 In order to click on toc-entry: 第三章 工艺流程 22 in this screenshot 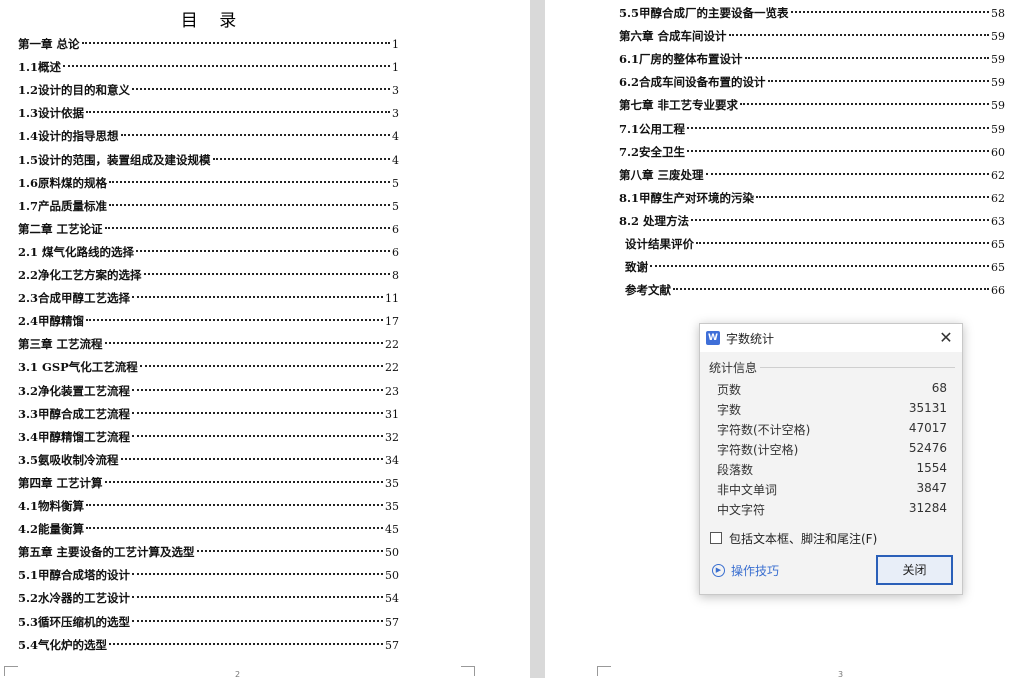, I will do `click(208, 344)`.